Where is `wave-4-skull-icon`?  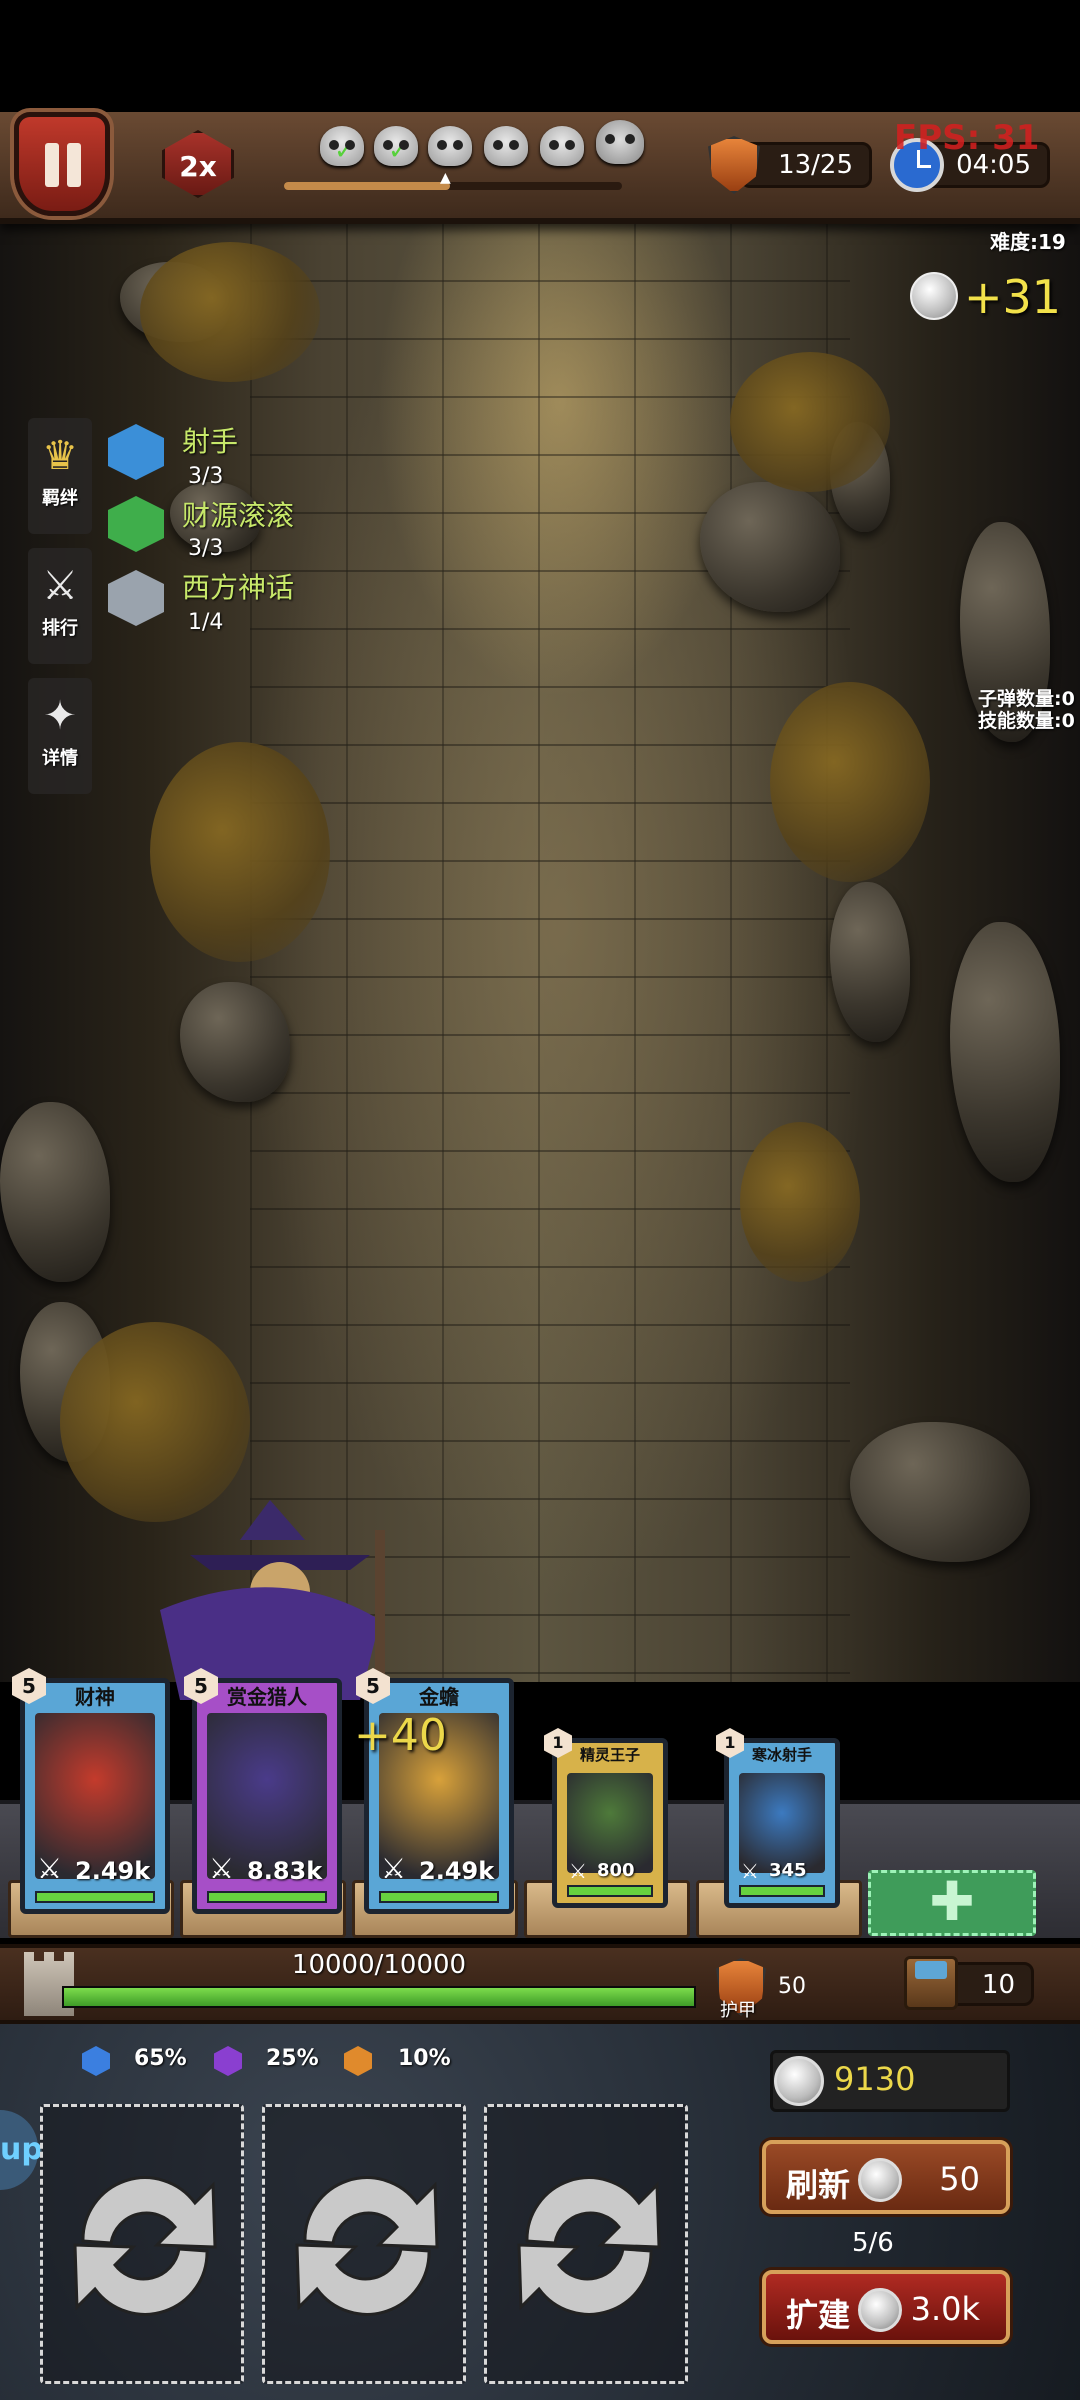
wave-4-skull-icon is located at coordinates (506, 146).